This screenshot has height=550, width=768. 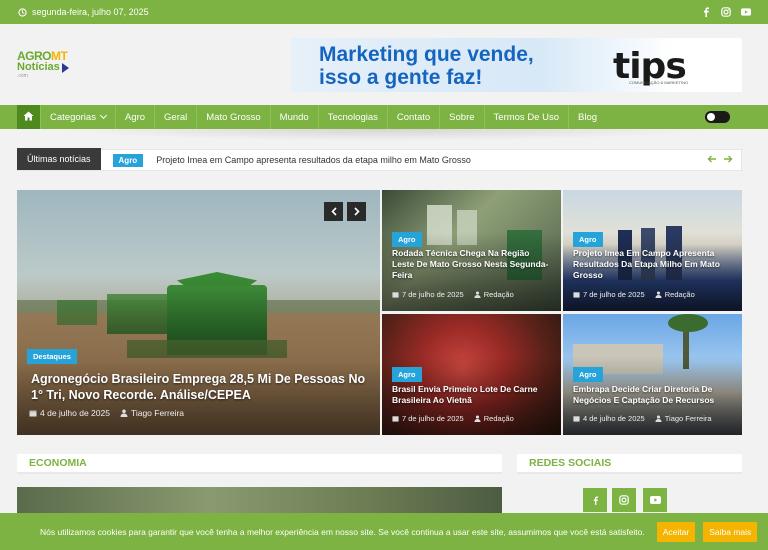 I want to click on nav-label: Blog, so click(x=588, y=117).